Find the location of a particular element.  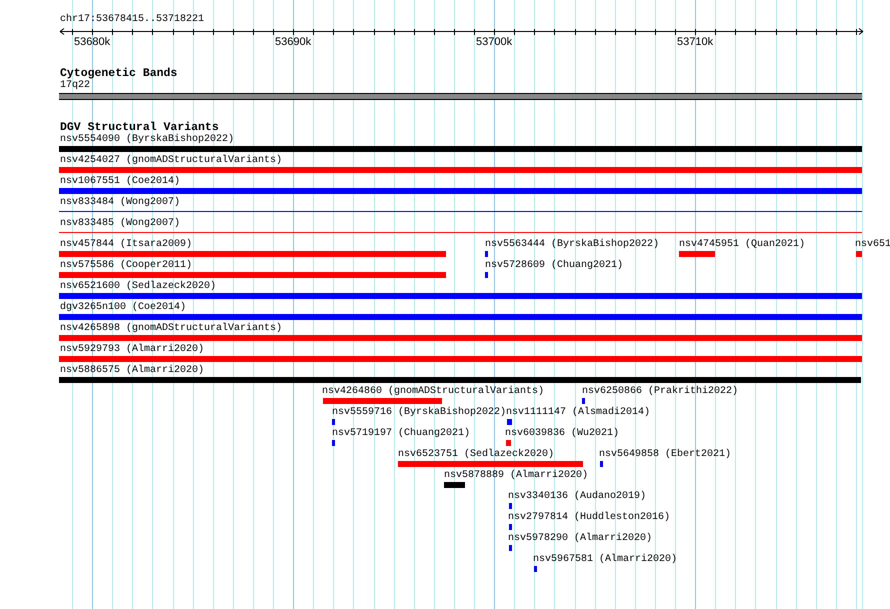

variant-label: nsv833484 (Wong2007) is located at coordinates (120, 203).